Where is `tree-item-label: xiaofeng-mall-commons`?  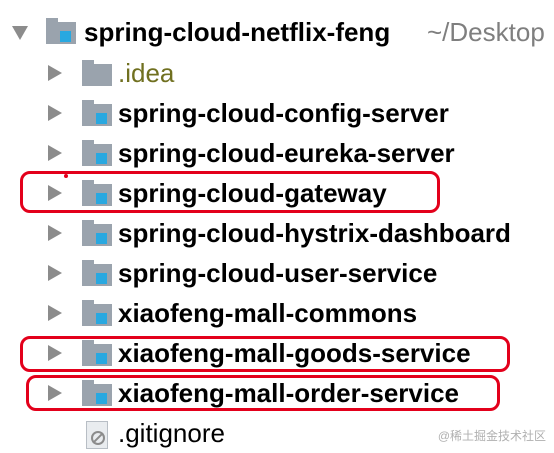 tree-item-label: xiaofeng-mall-commons is located at coordinates (268, 313).